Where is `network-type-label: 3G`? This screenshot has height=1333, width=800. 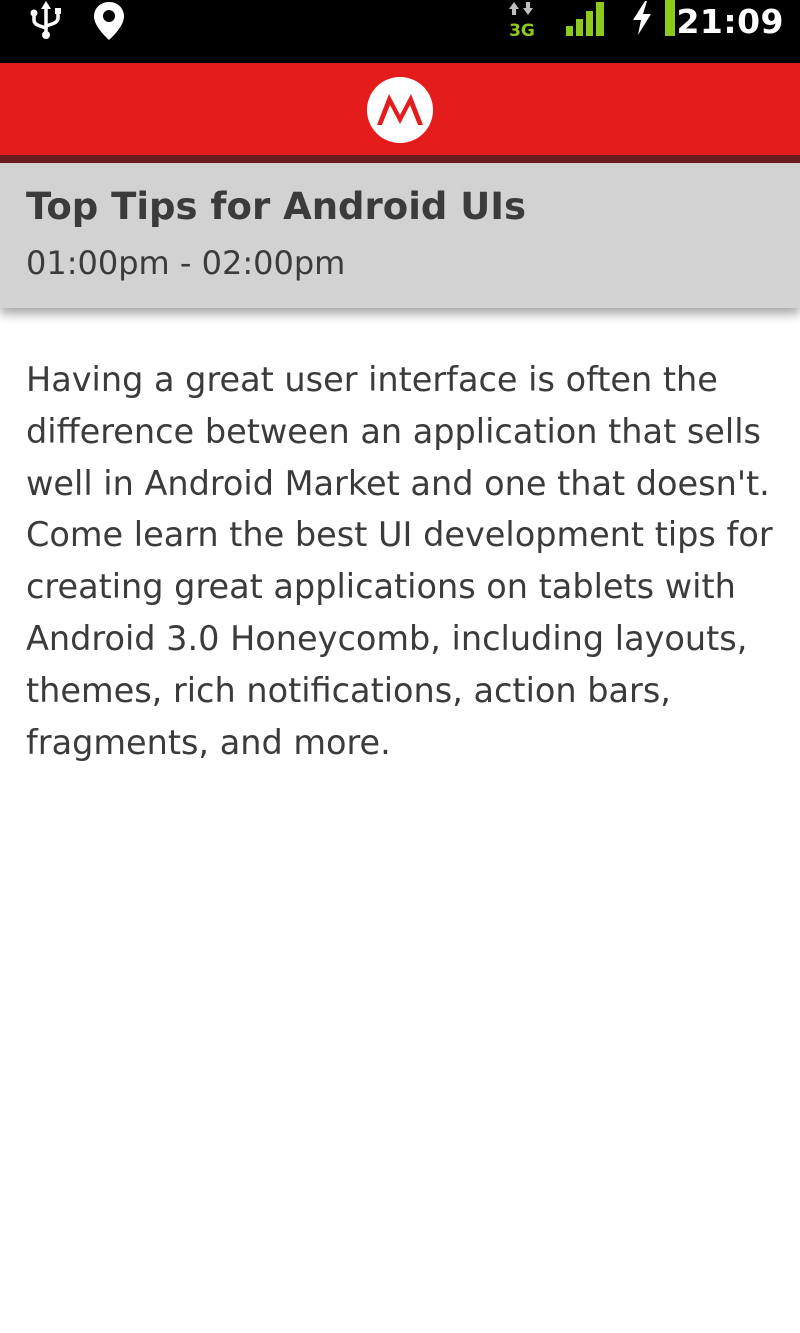 network-type-label: 3G is located at coordinates (522, 30).